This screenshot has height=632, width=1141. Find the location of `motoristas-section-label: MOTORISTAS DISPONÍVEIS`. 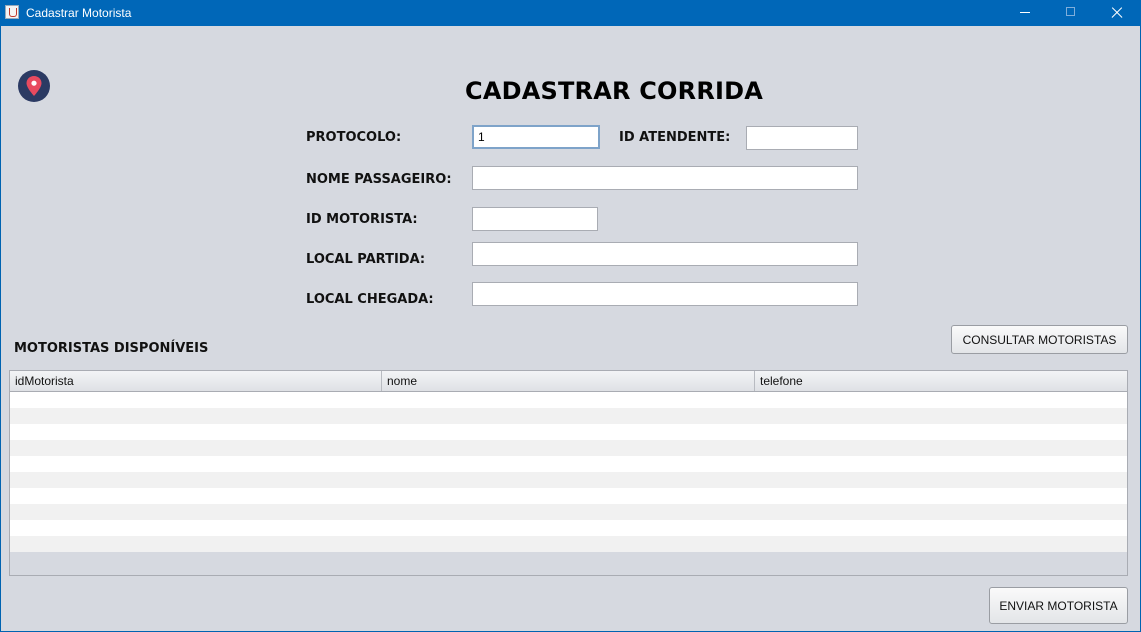

motoristas-section-label: MOTORISTAS DISPONÍVEIS is located at coordinates (111, 348).